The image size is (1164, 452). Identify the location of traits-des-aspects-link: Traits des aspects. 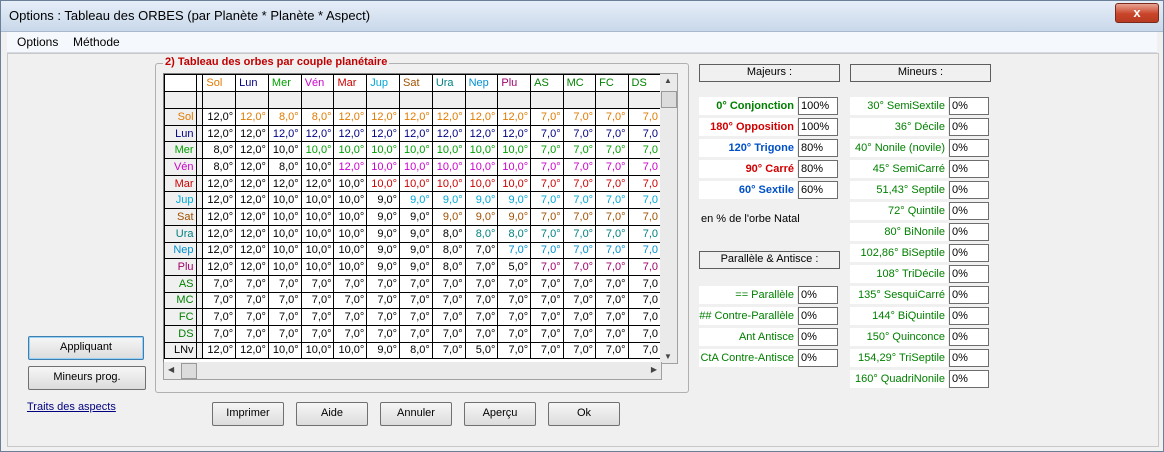
(71, 407).